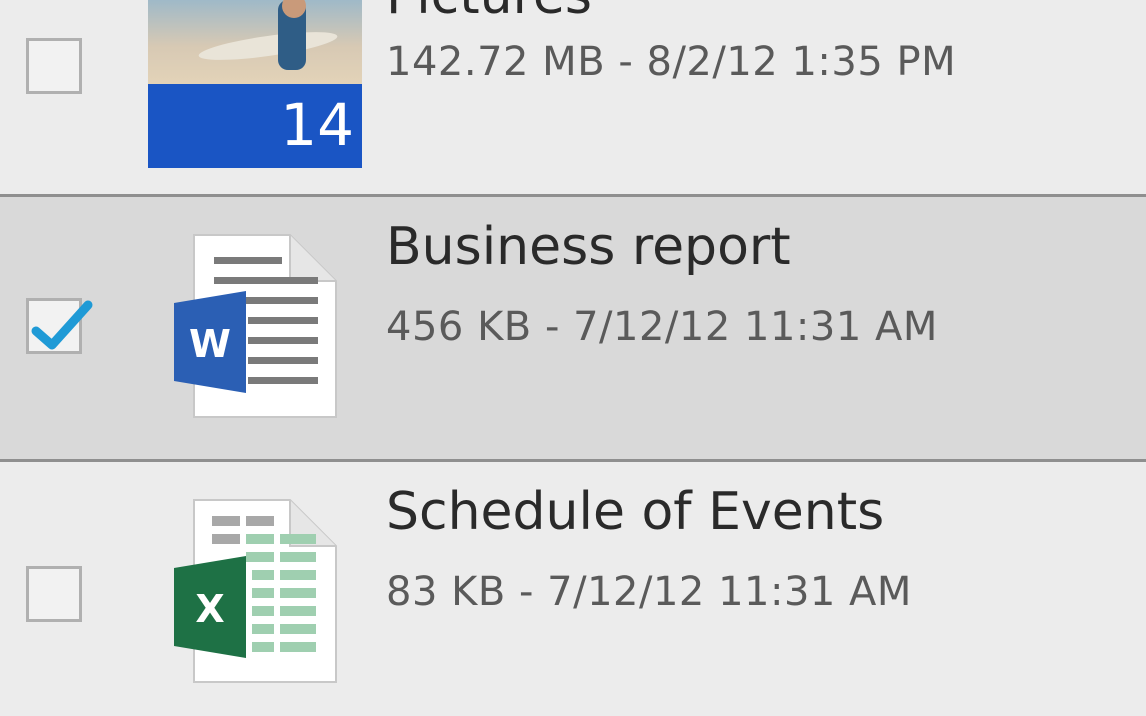 The width and height of the screenshot is (1146, 716). What do you see at coordinates (588, 247) in the screenshot?
I see `file-name: Business report` at bounding box center [588, 247].